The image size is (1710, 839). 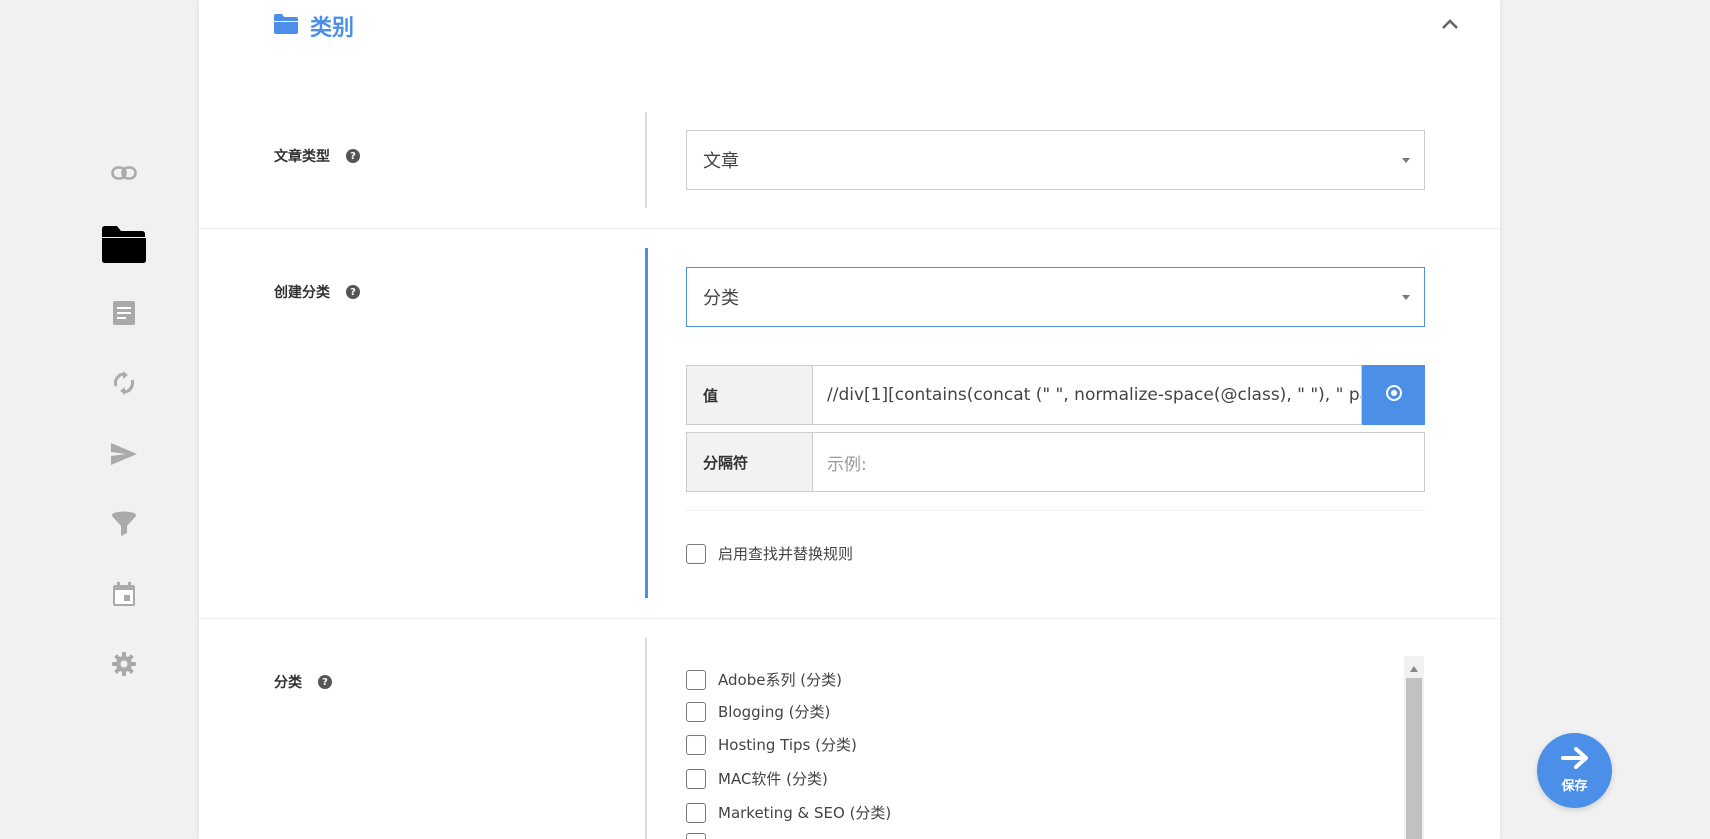 I want to click on category-list-scrollbar, so click(x=1414, y=747).